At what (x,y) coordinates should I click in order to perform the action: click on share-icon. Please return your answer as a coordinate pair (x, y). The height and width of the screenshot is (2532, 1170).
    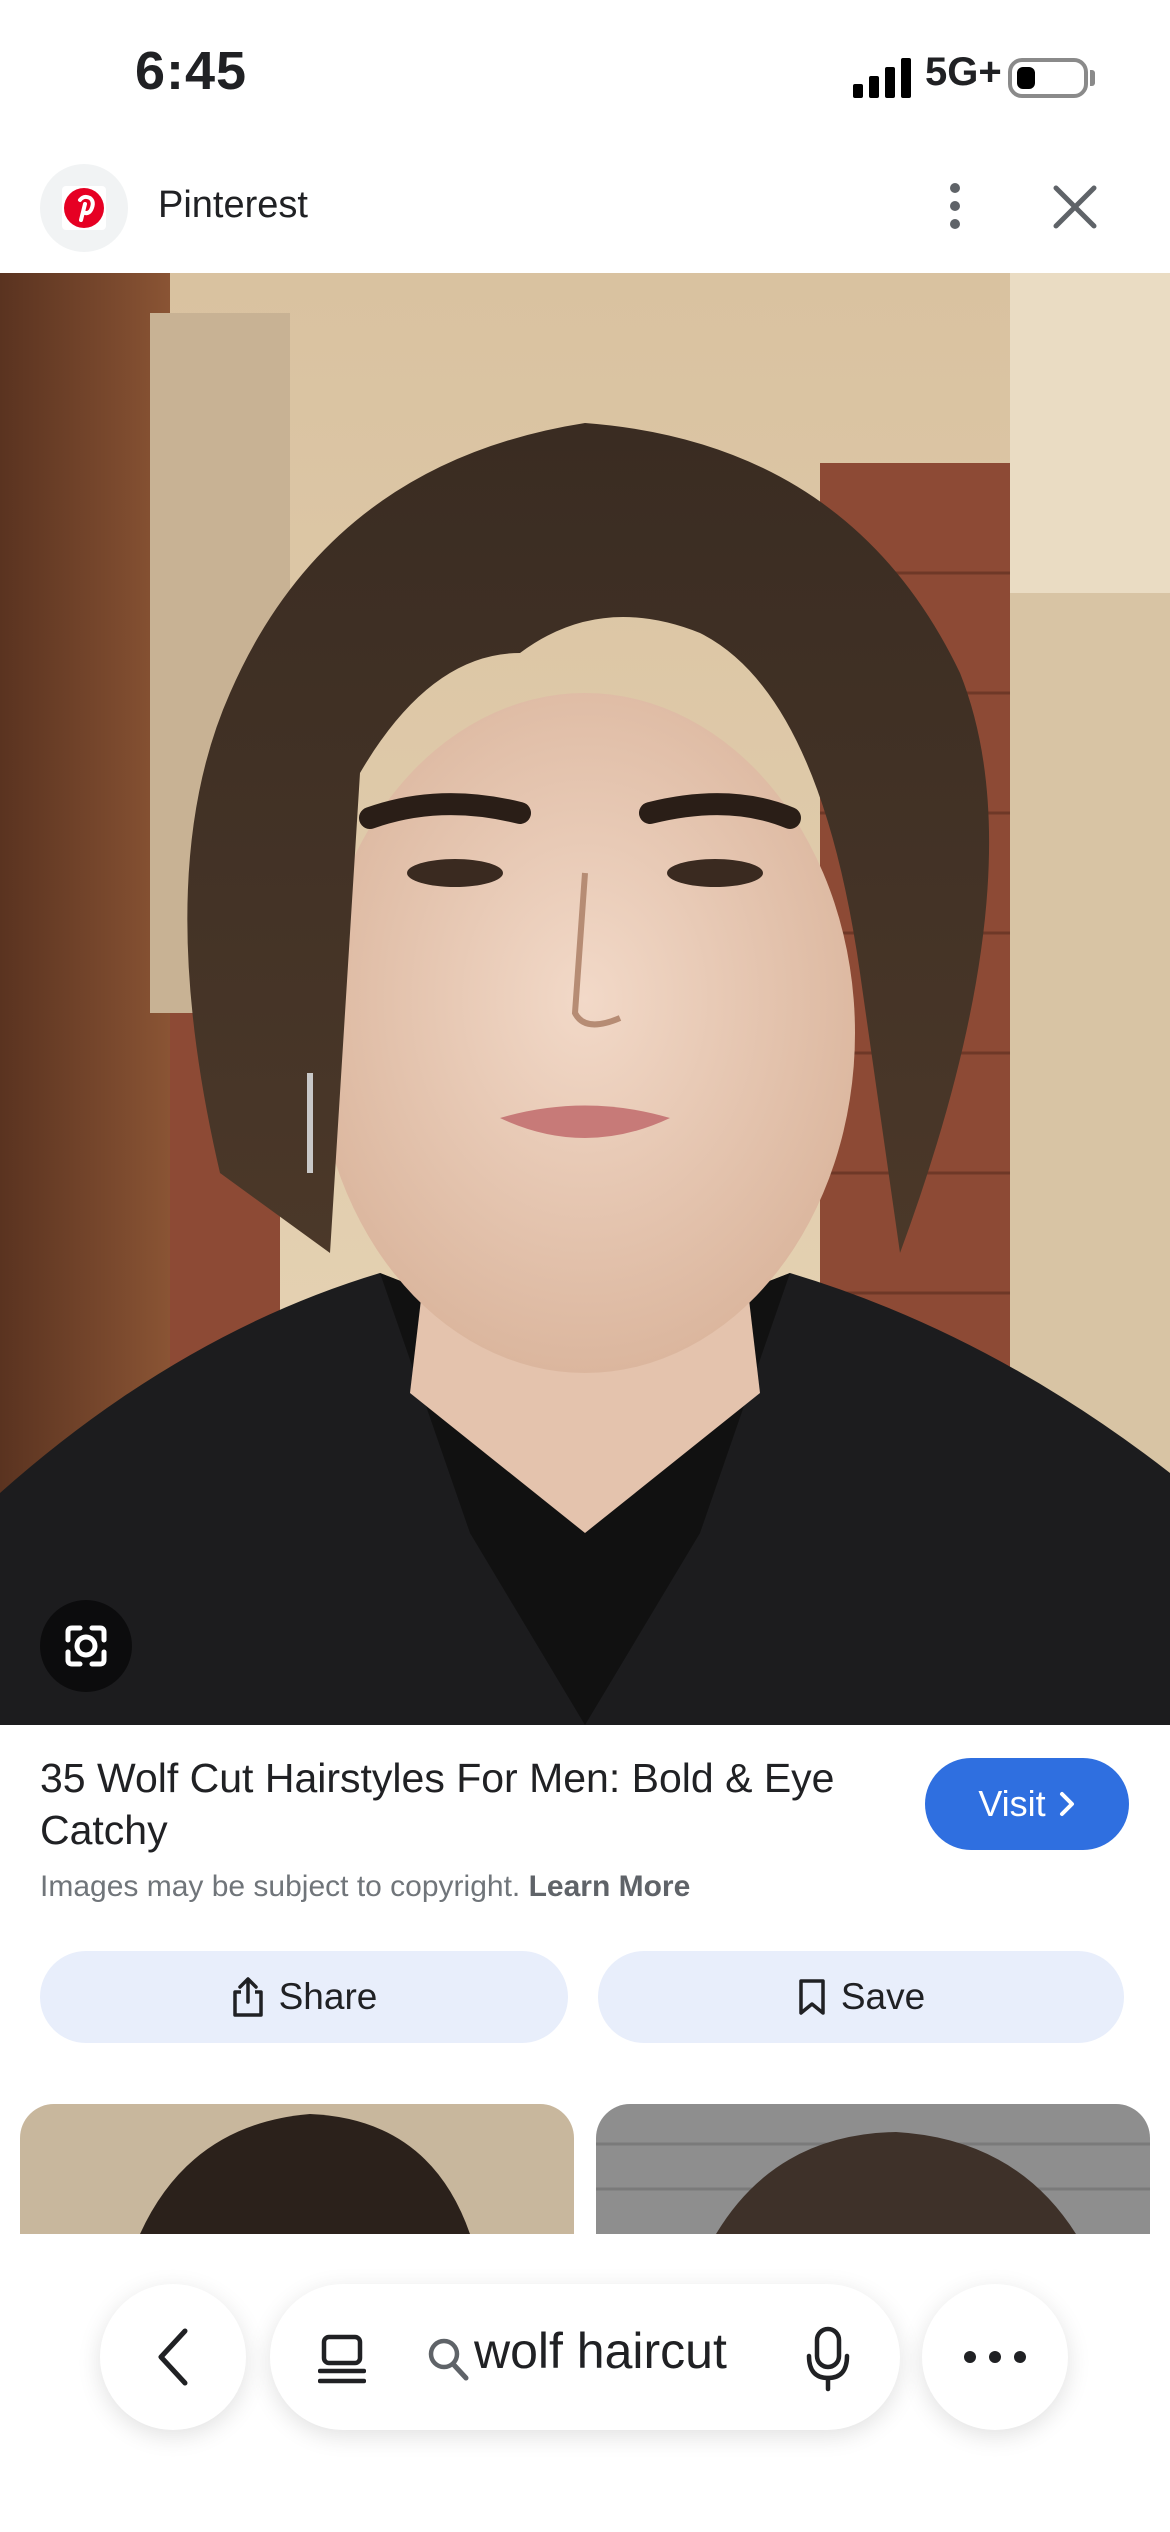
    Looking at the image, I should click on (247, 1997).